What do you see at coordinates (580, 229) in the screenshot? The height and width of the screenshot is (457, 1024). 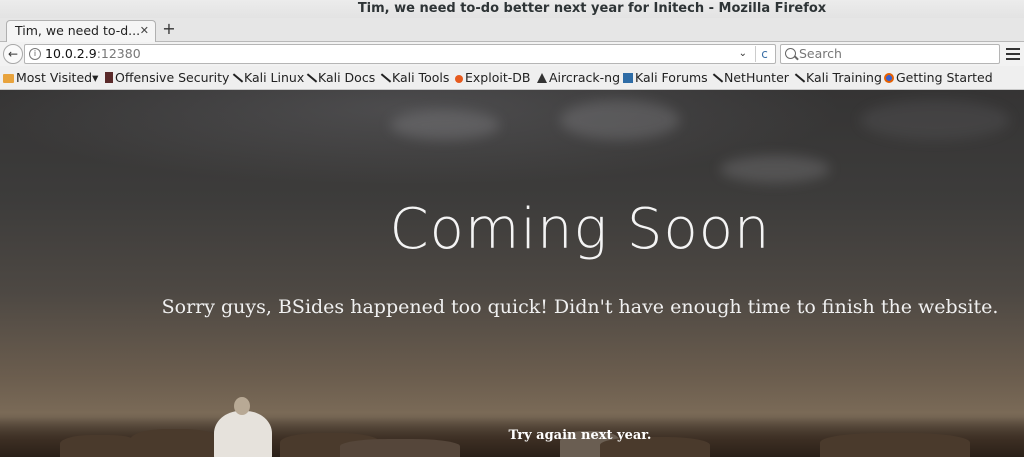 I see `page-heading: Coming Soon` at bounding box center [580, 229].